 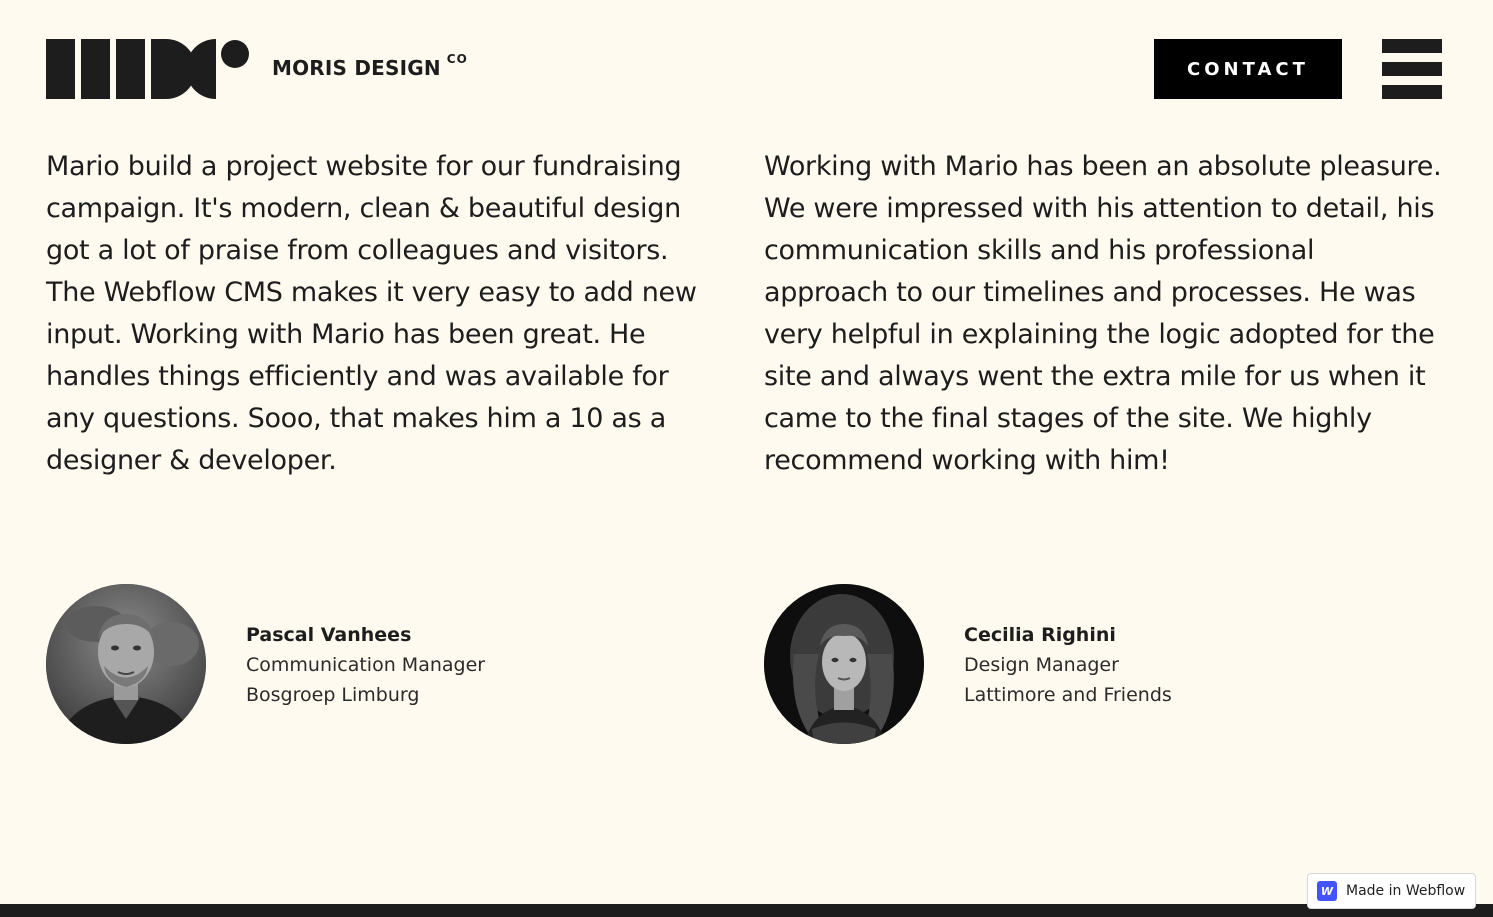 I want to click on hamburger-menu-icon, so click(x=1412, y=69).